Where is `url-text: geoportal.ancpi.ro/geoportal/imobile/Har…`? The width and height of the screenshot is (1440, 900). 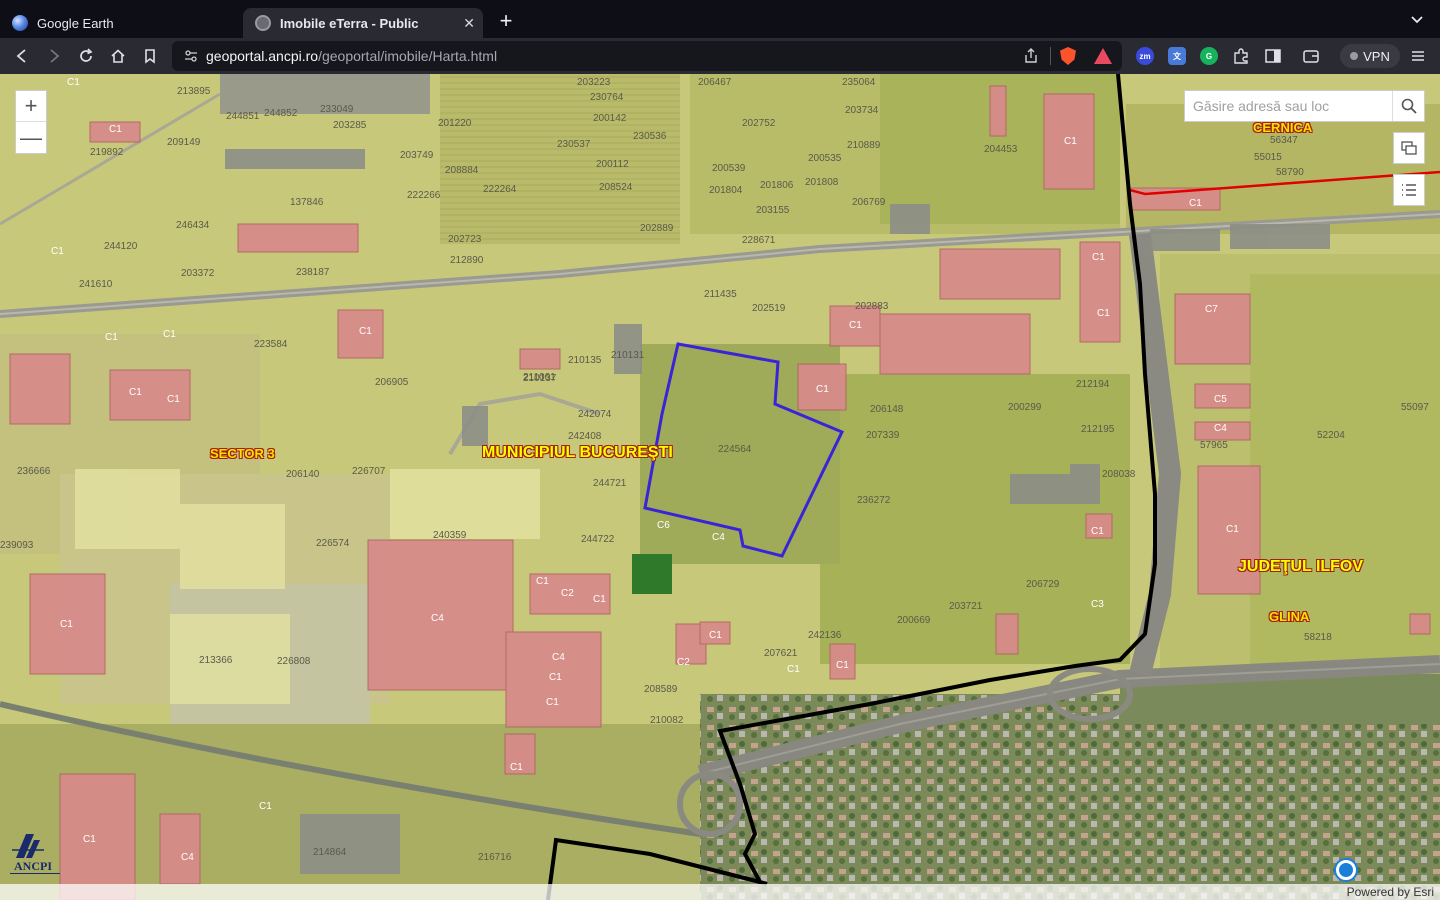
url-text: geoportal.ancpi.ro/geoportal/imobile/Har… is located at coordinates (351, 56).